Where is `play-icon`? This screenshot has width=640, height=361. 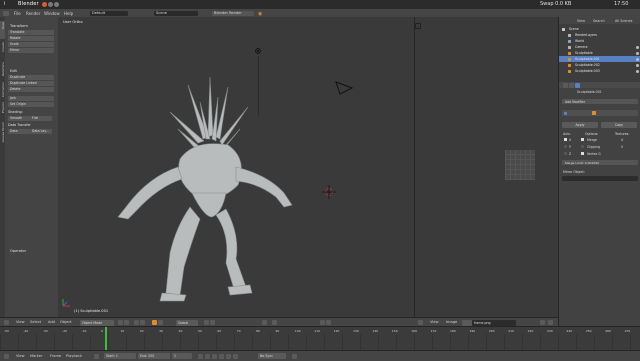 play-icon is located at coordinates (221, 356).